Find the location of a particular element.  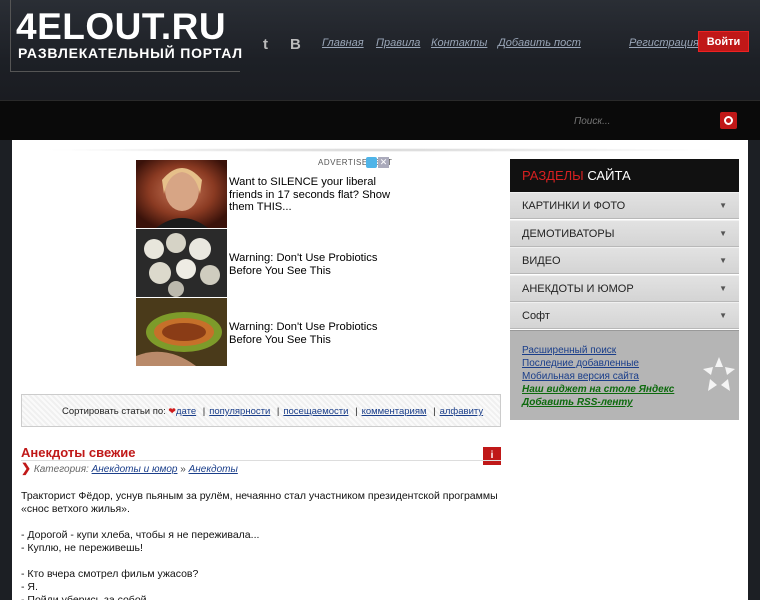

sort-by-alphabet: алфавиту is located at coordinates (462, 411).